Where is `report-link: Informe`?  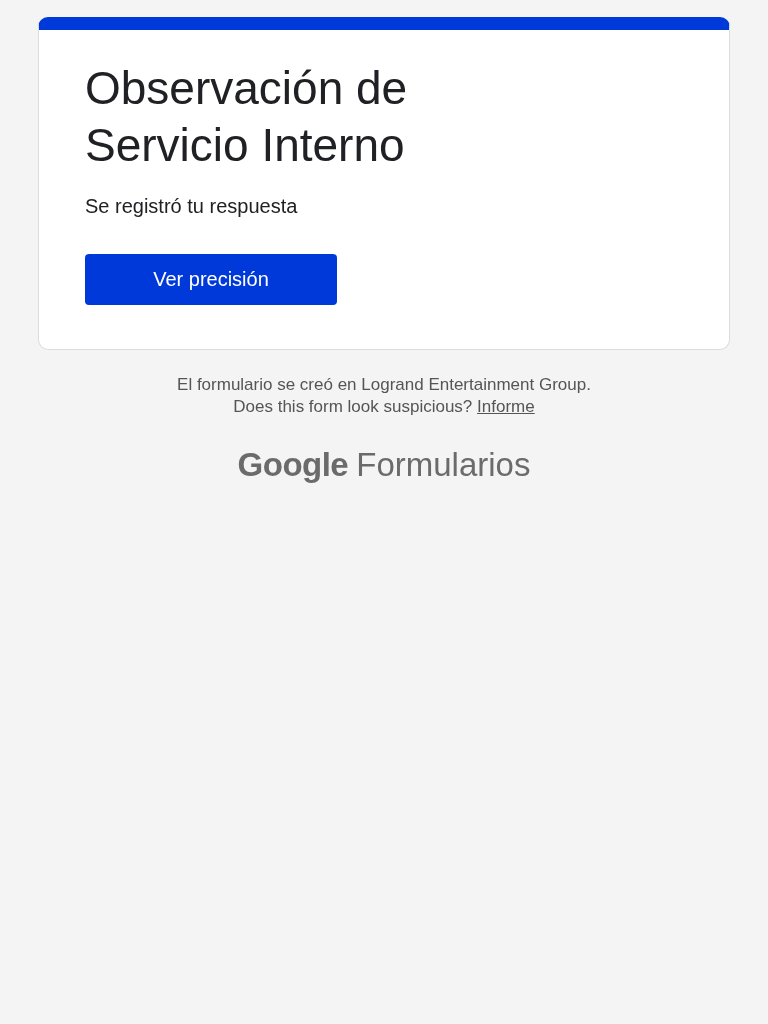
report-link: Informe is located at coordinates (506, 406).